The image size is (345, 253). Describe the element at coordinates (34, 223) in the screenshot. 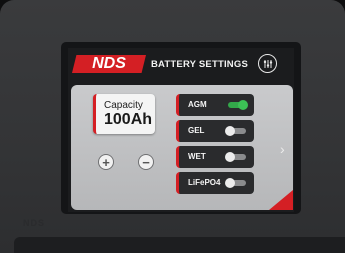

I see `device-brand-mark: NDS` at that location.